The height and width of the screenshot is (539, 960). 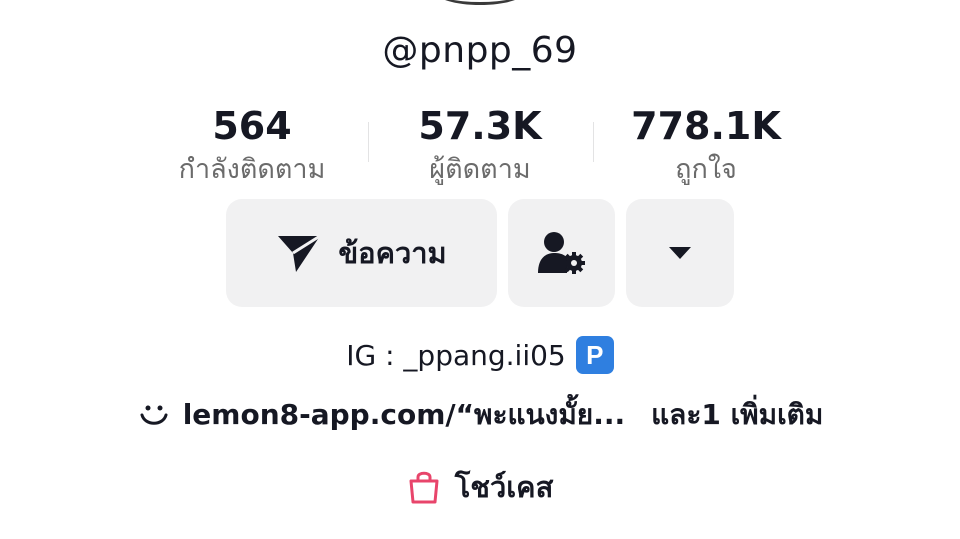 I want to click on likes-label: ถูกใจ, so click(x=706, y=169).